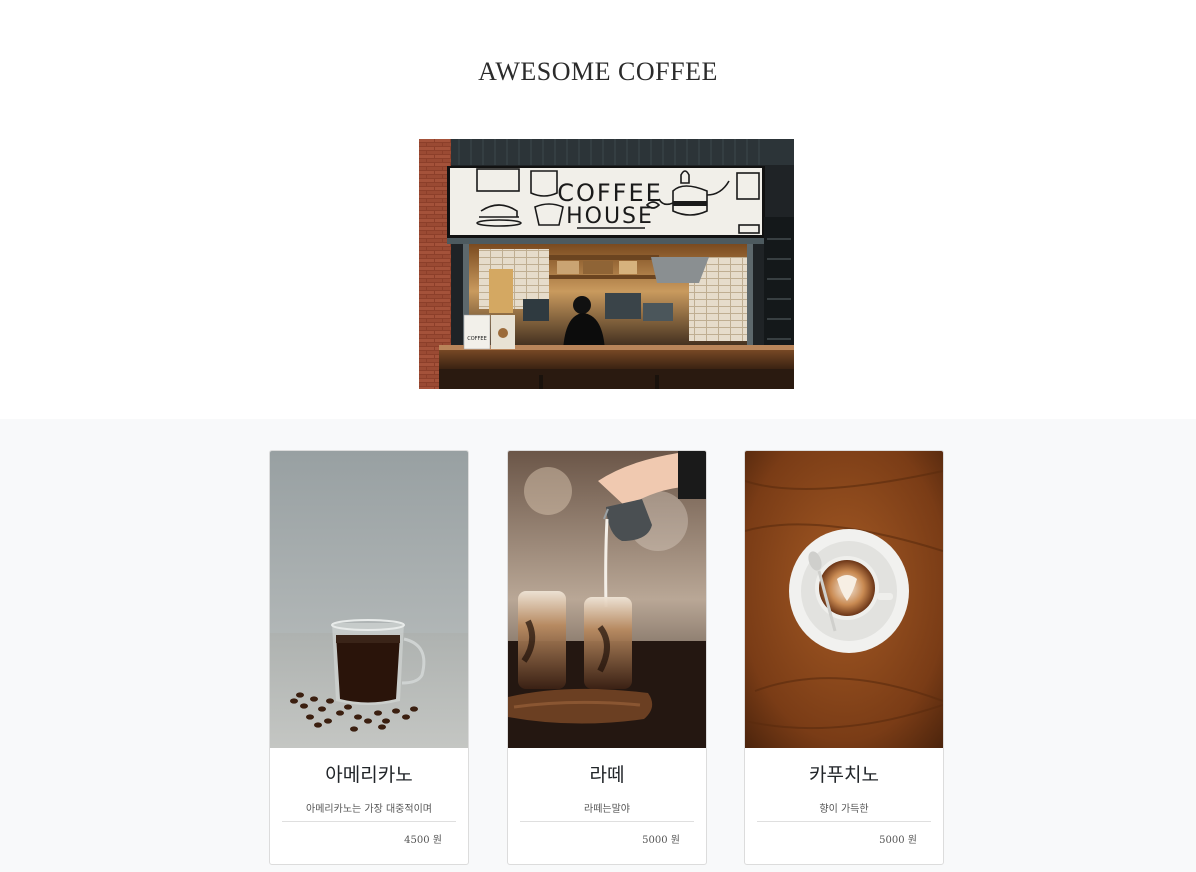  Describe the element at coordinates (477, 339) in the screenshot. I see `counter-cup-label: COFFEE` at that location.